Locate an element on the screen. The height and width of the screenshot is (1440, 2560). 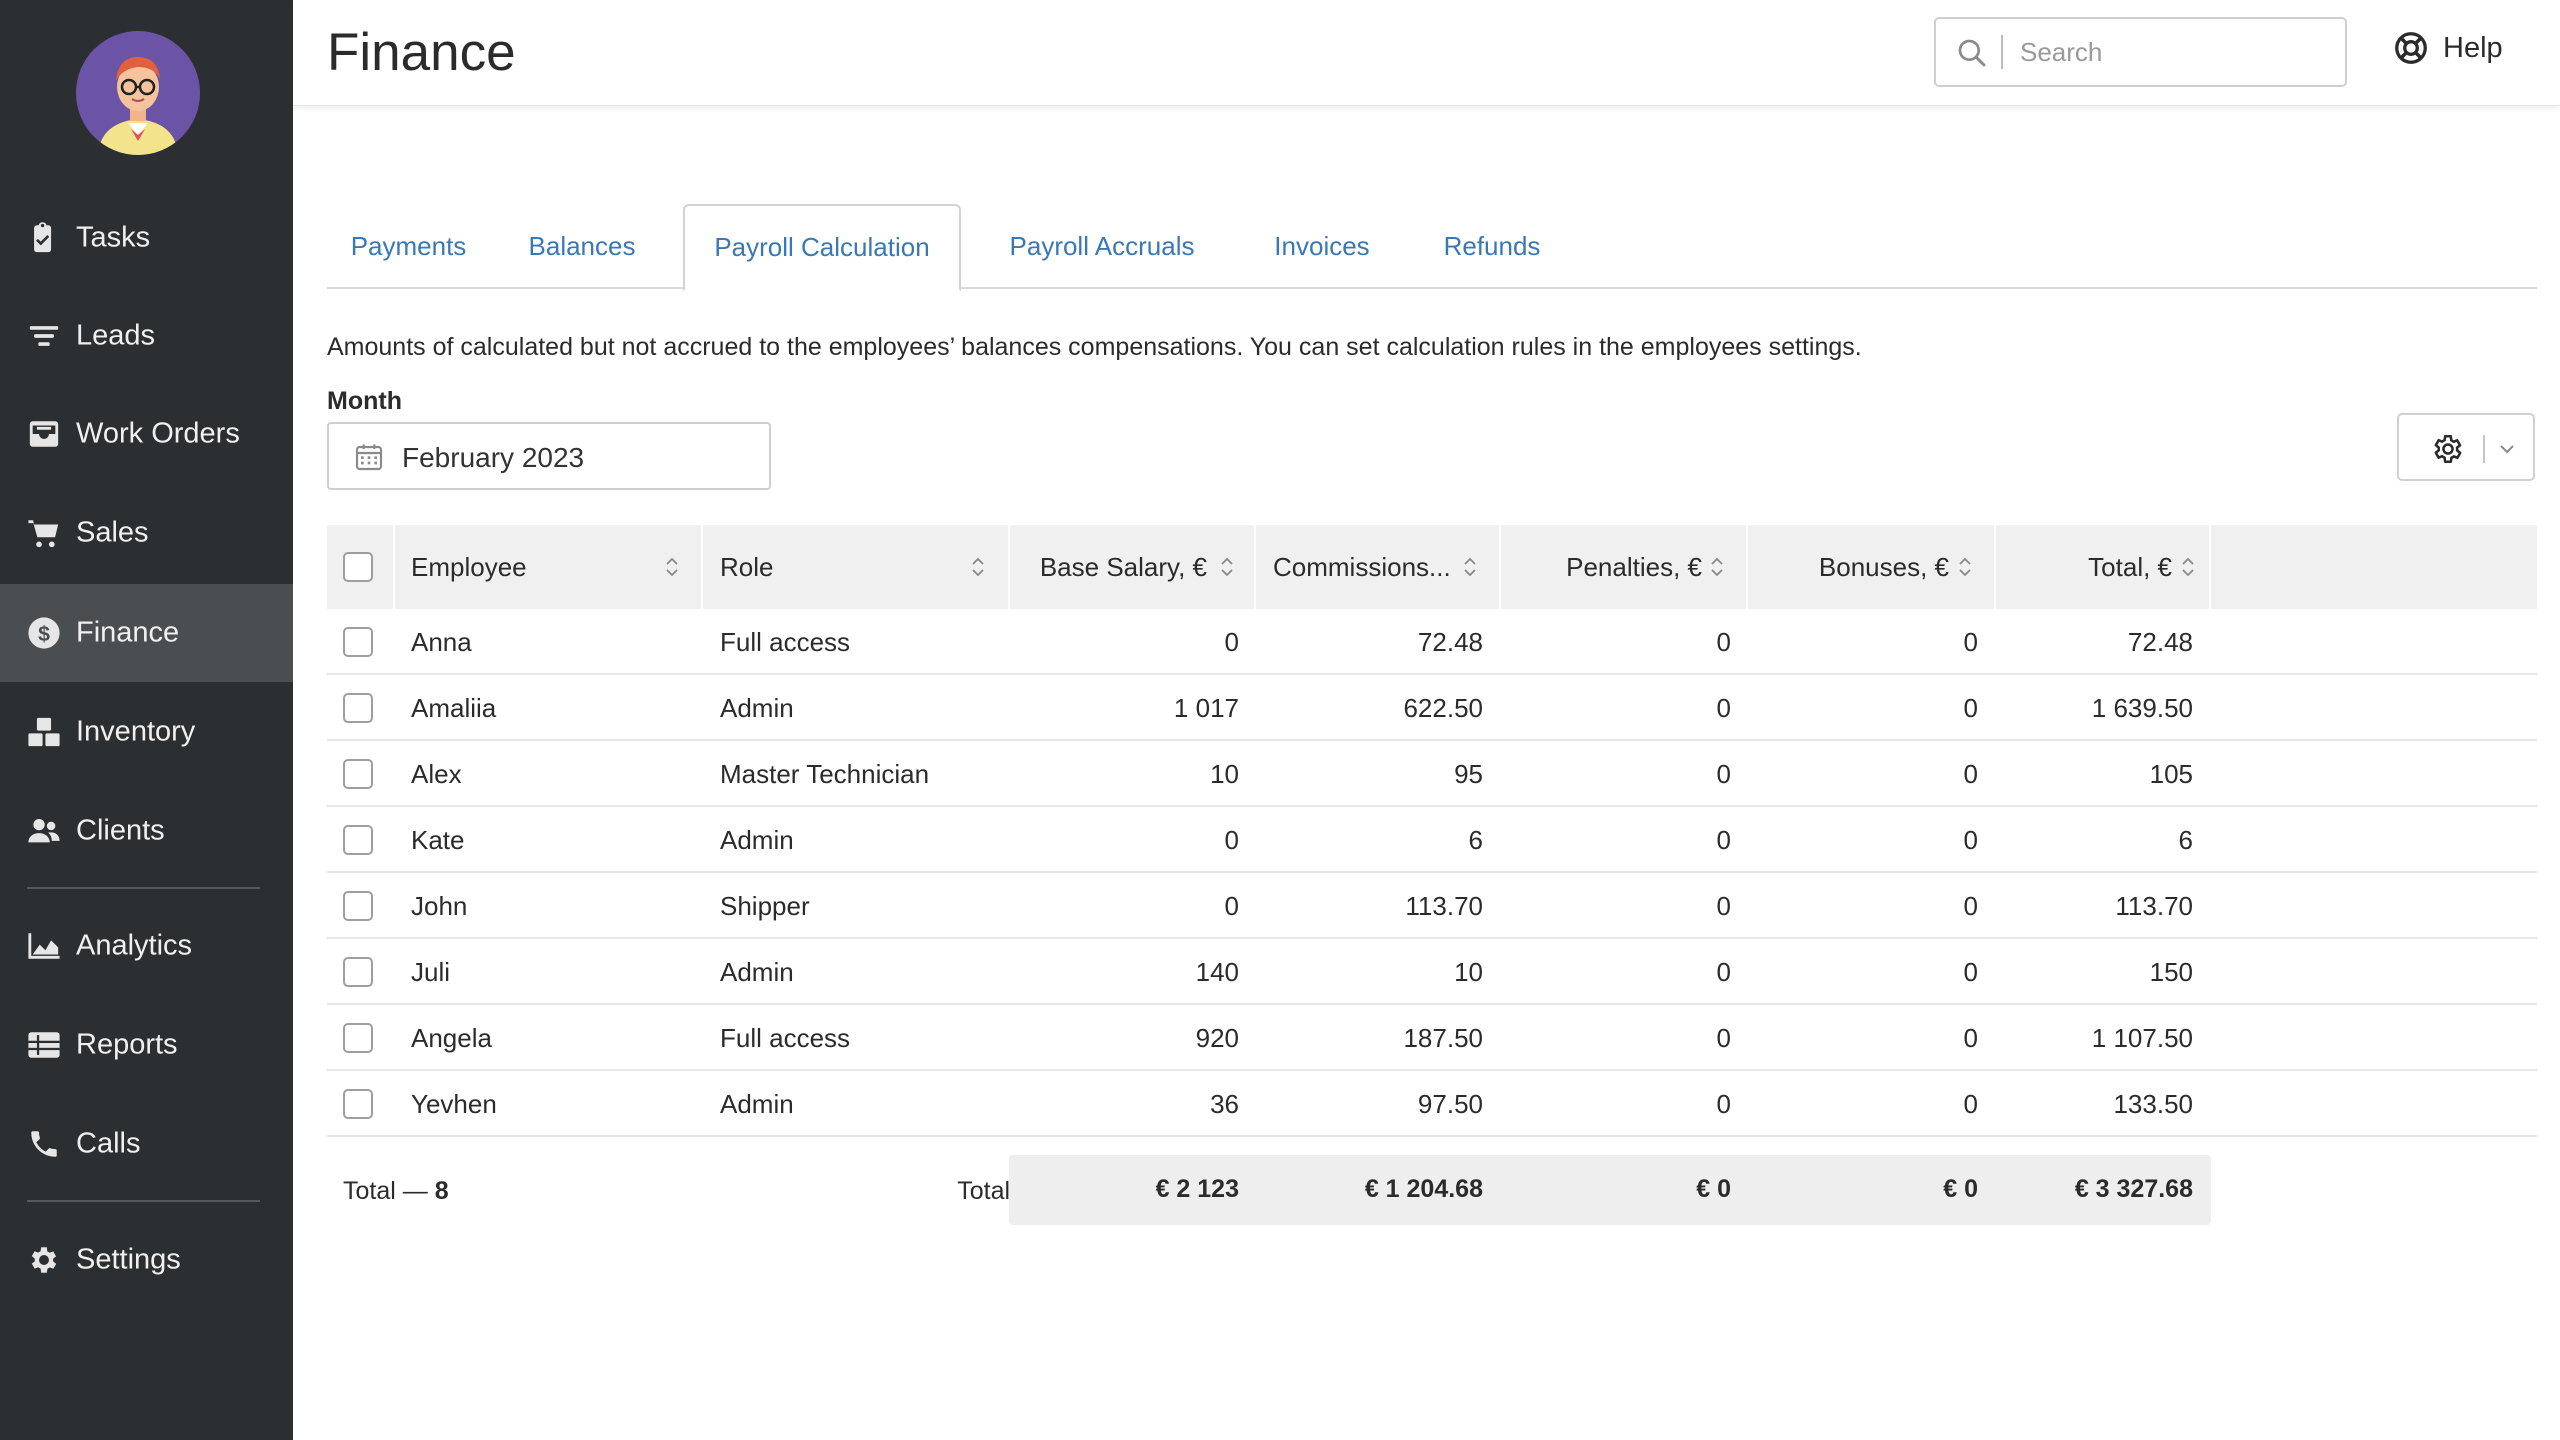
select-all-checkbox is located at coordinates (358, 567).